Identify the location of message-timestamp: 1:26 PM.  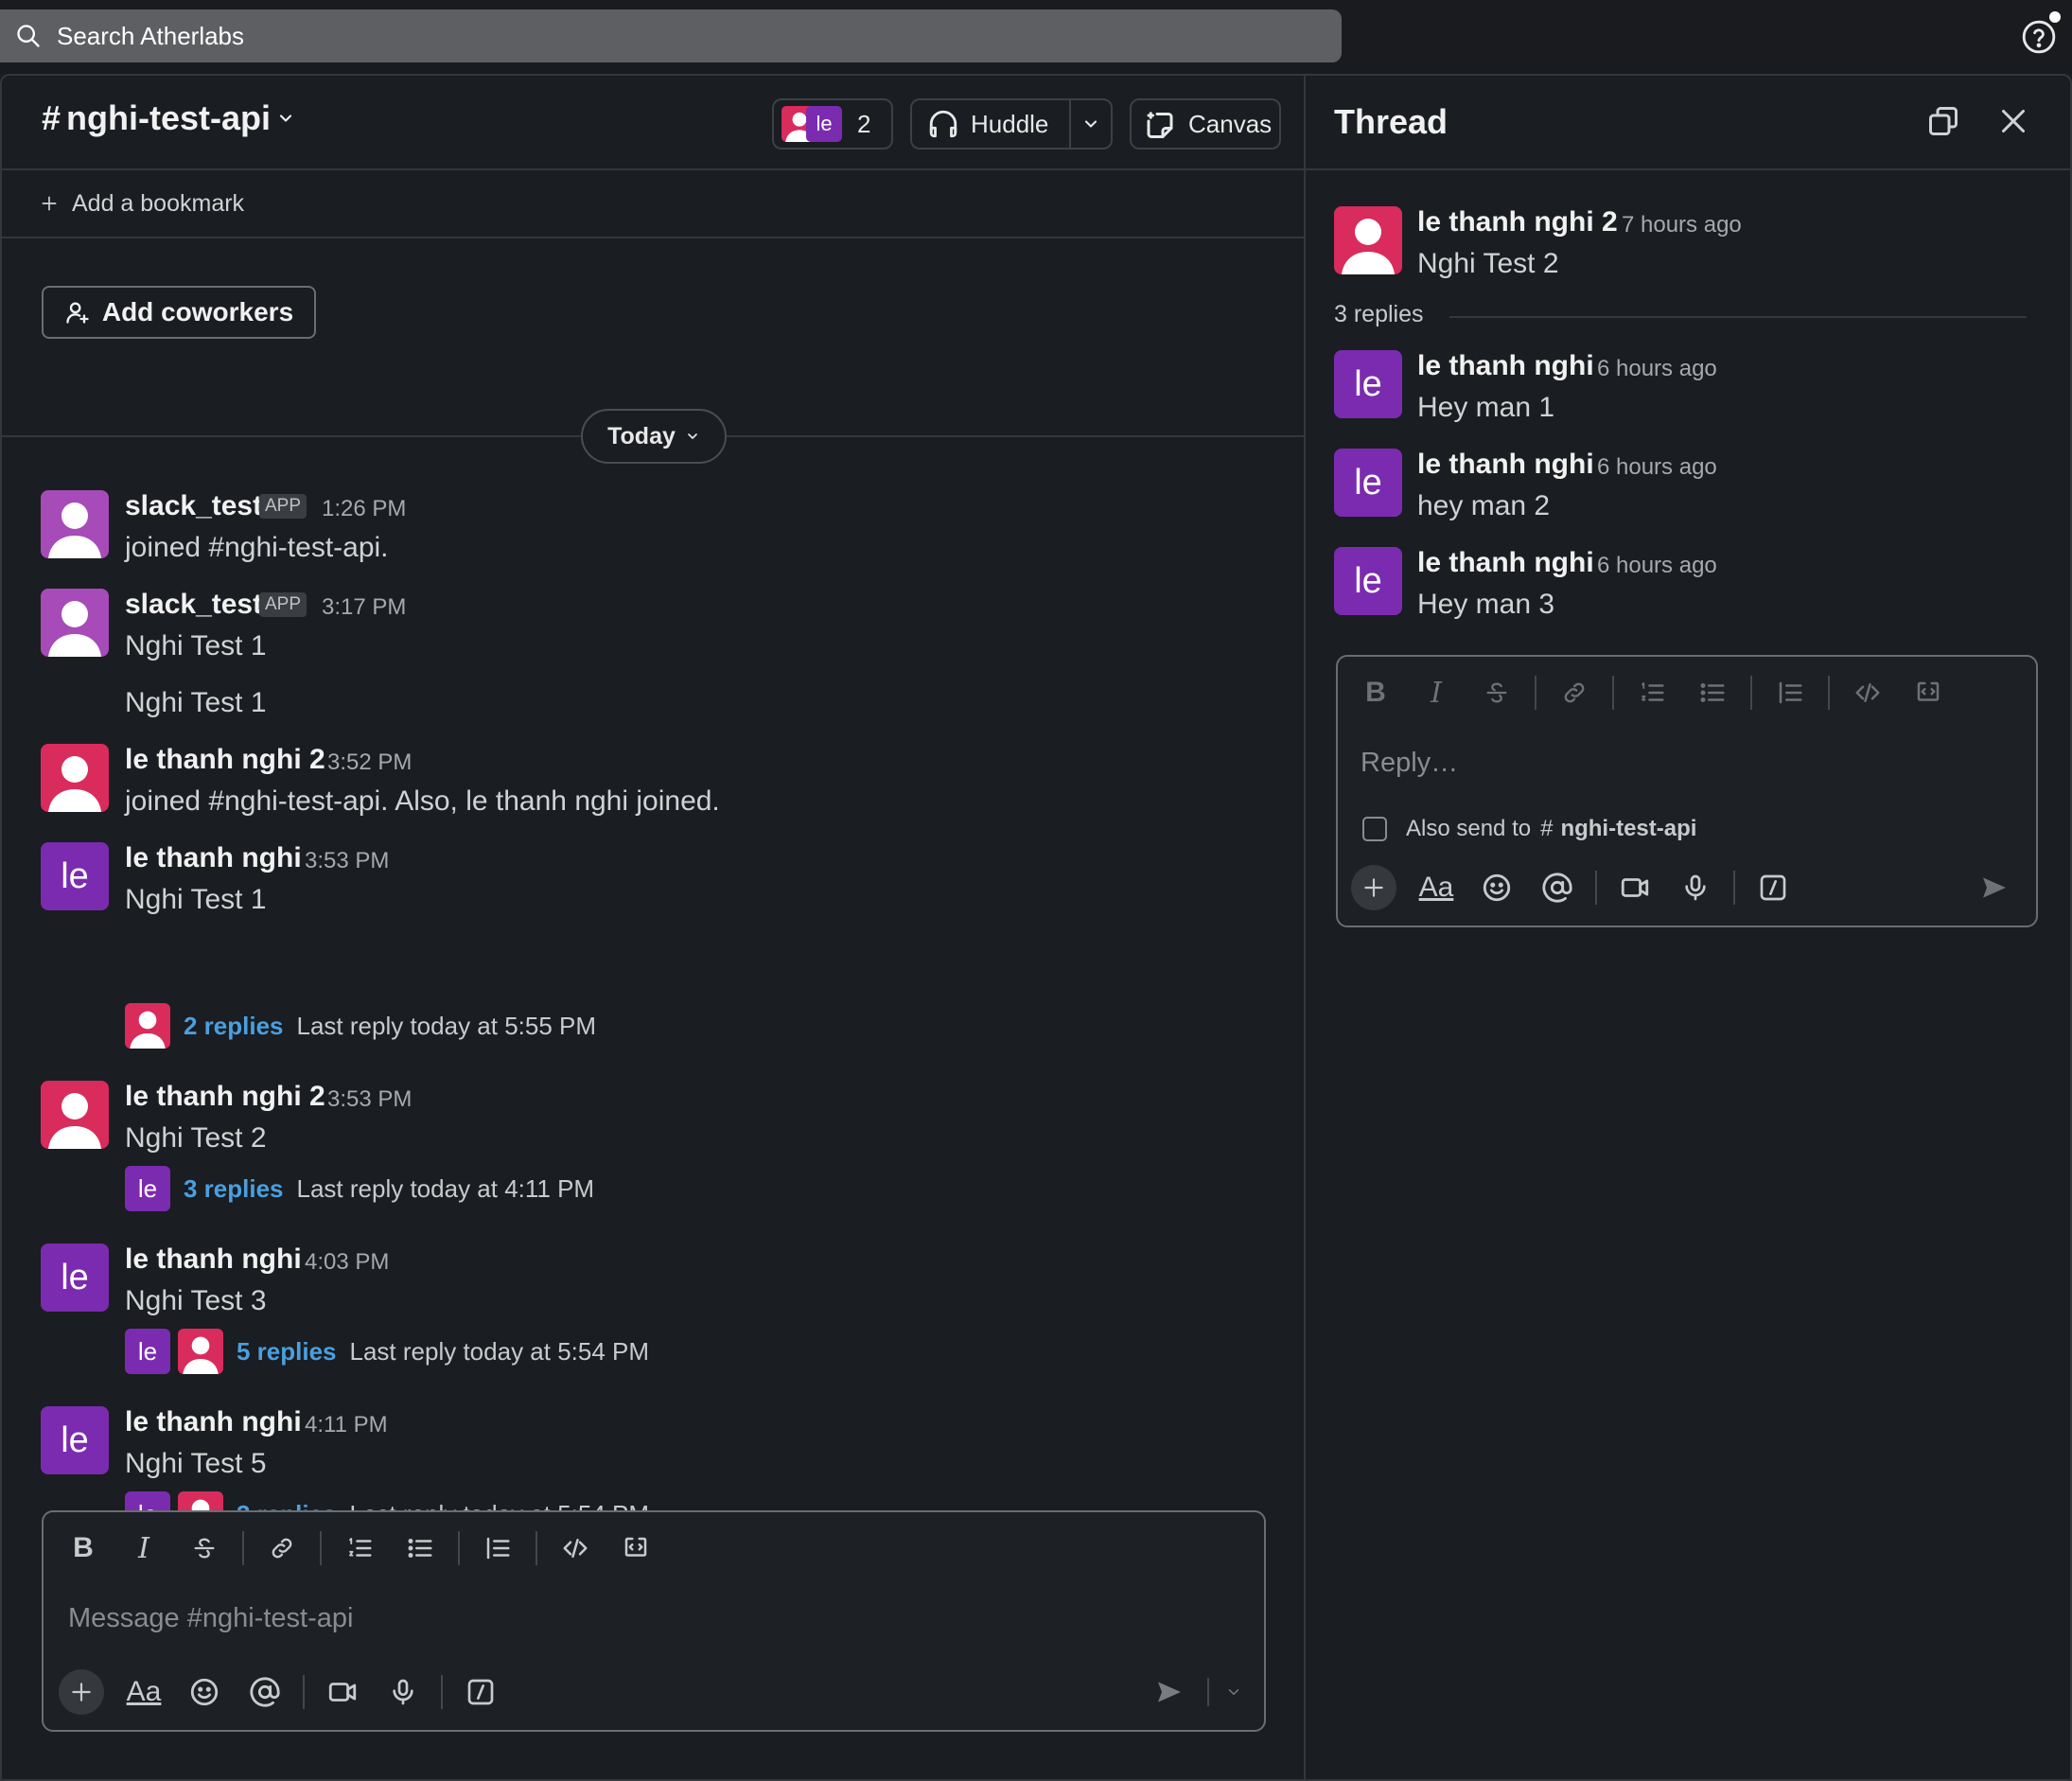
(364, 509).